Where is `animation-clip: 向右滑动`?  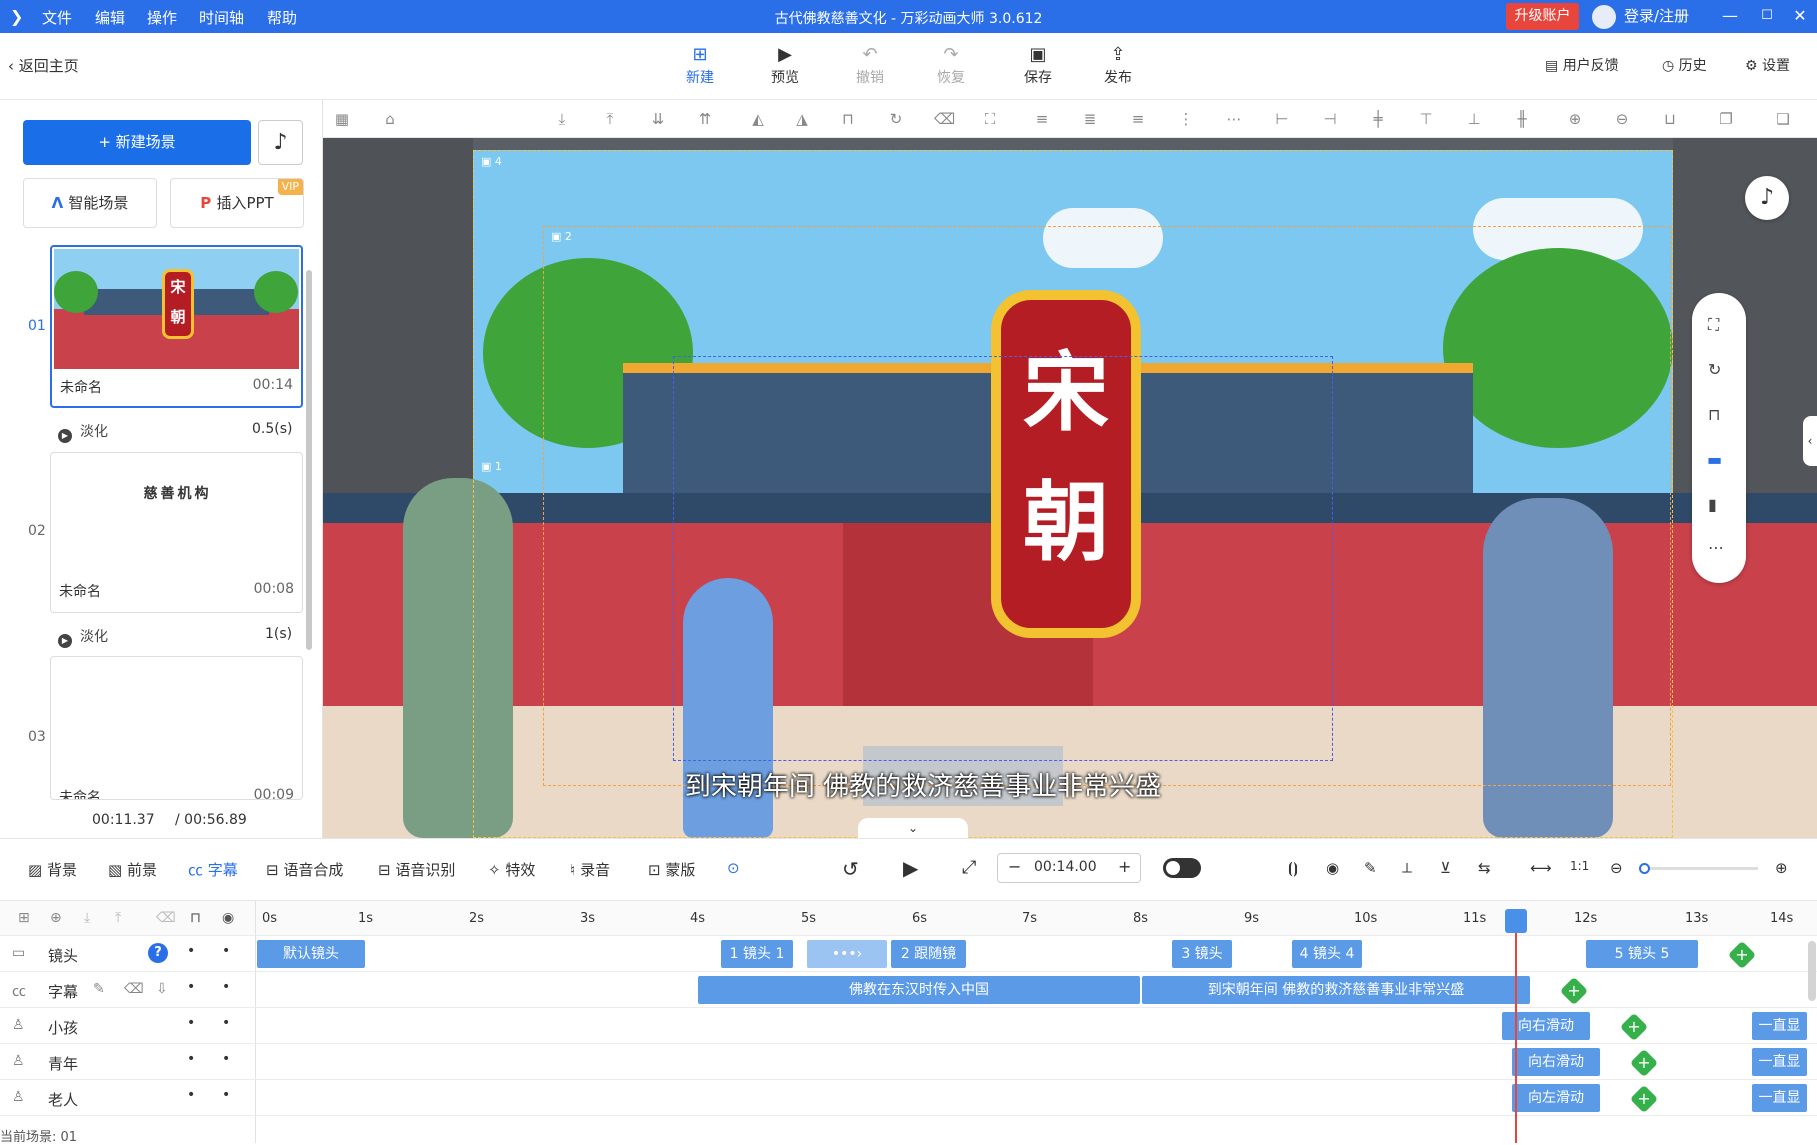
animation-clip: 向右滑动 is located at coordinates (1556, 1062).